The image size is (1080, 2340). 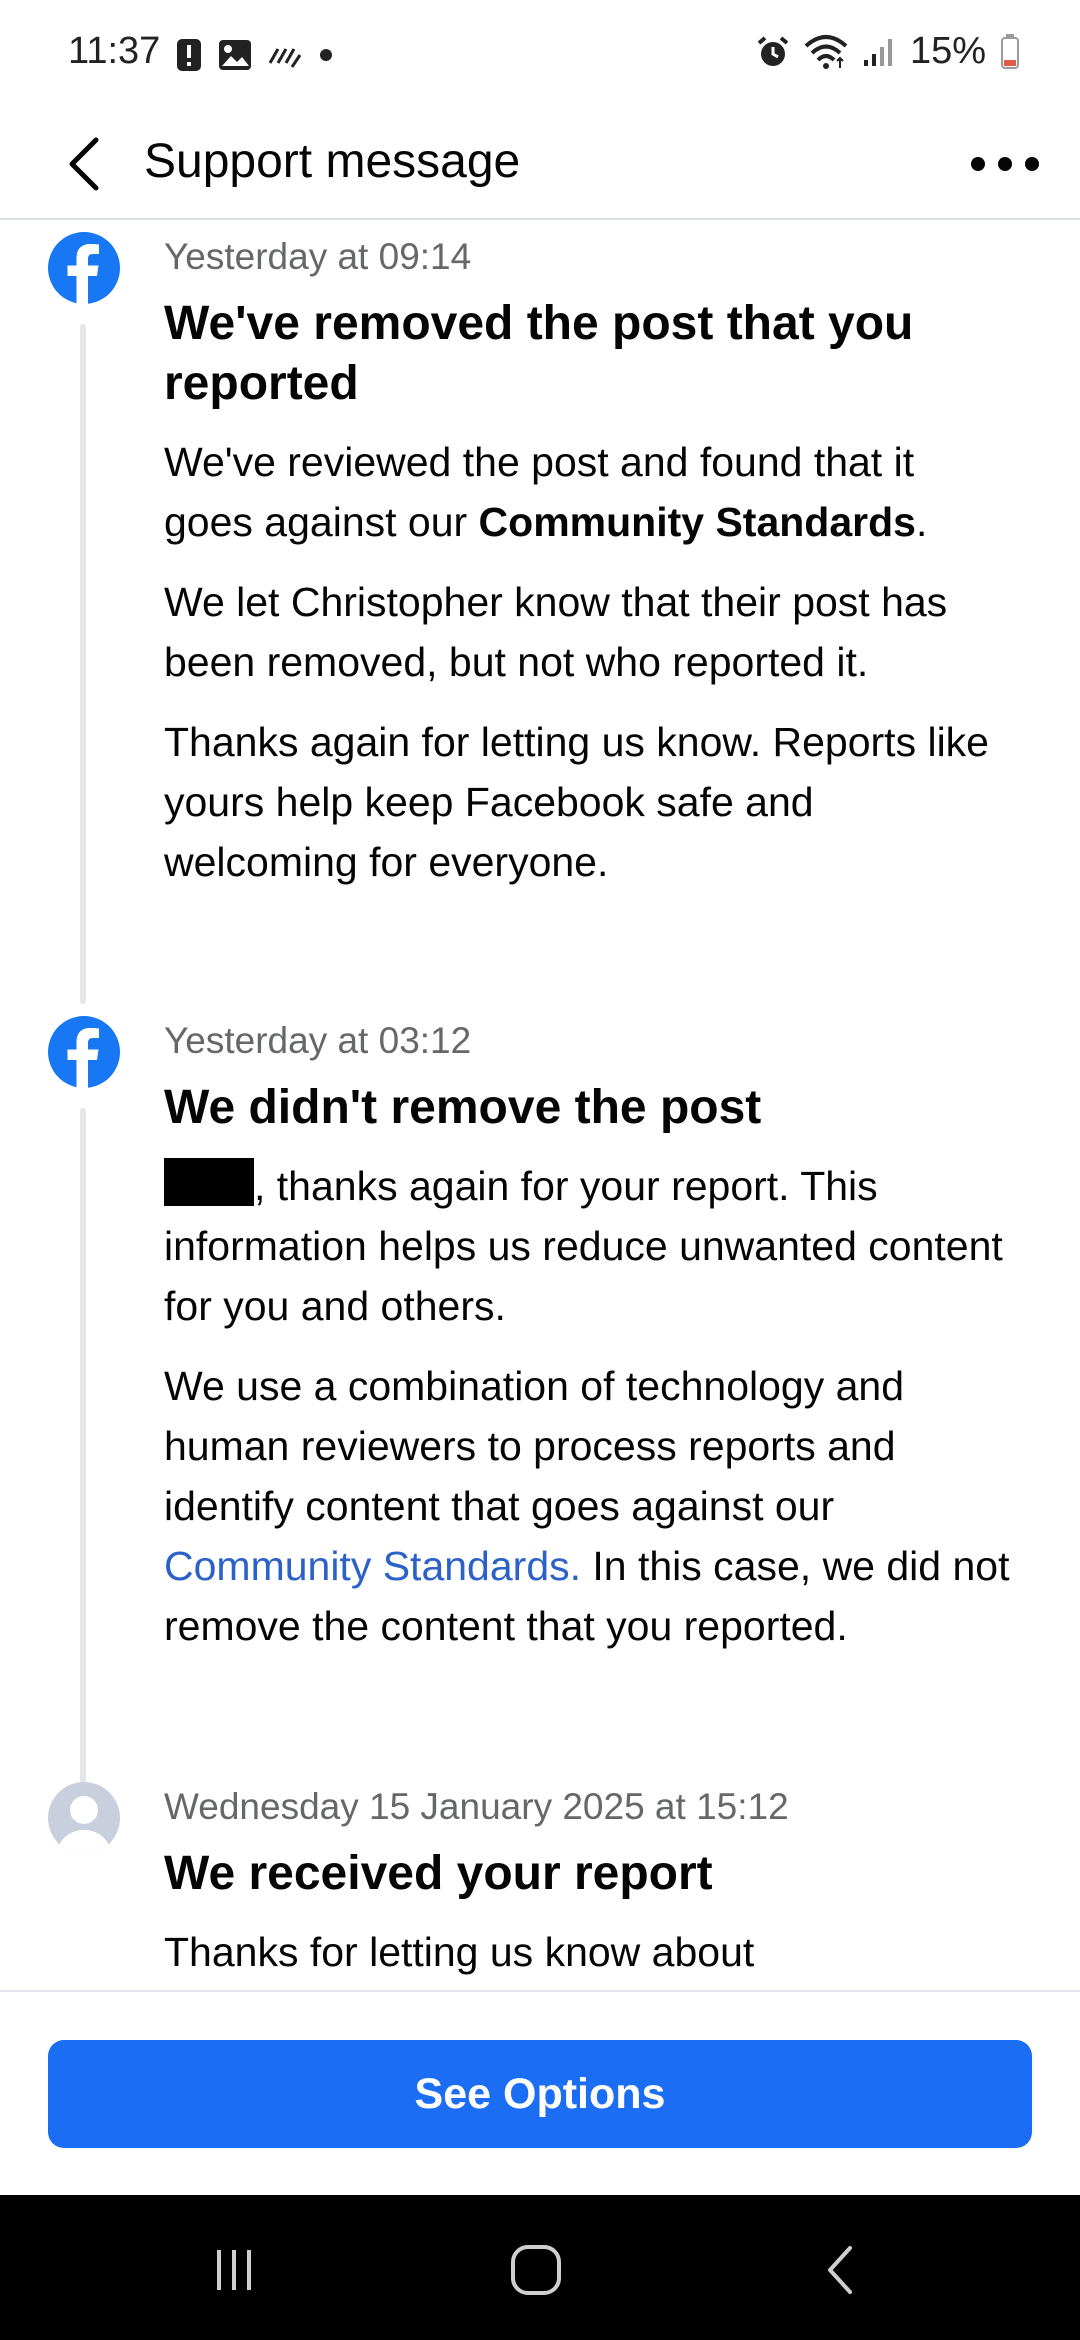 I want to click on alarm-icon, so click(x=773, y=50).